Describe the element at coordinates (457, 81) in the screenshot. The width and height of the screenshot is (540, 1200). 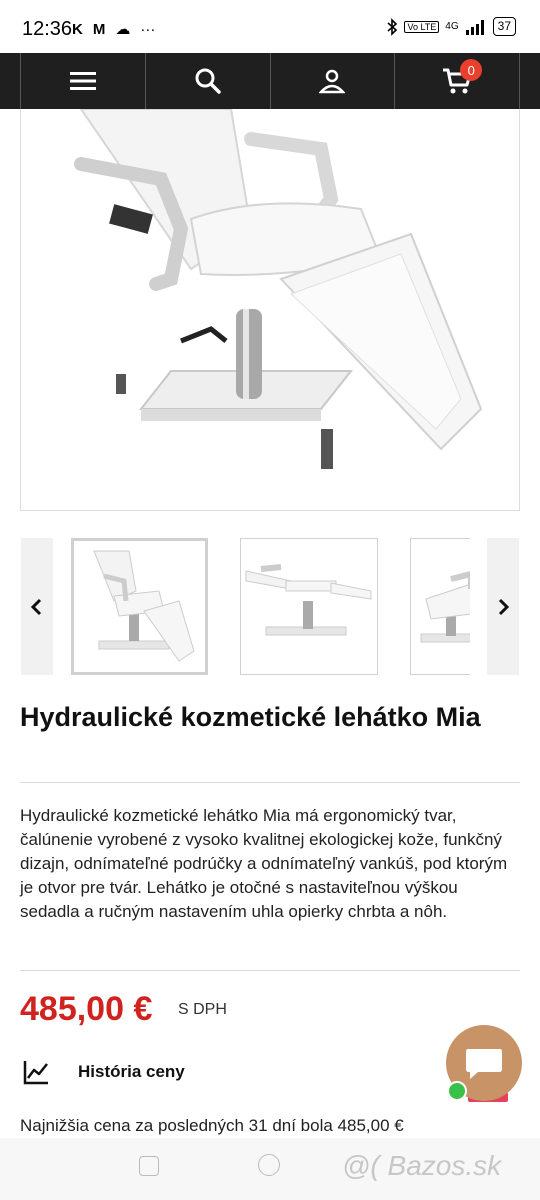
I see `cart-button: 0` at that location.